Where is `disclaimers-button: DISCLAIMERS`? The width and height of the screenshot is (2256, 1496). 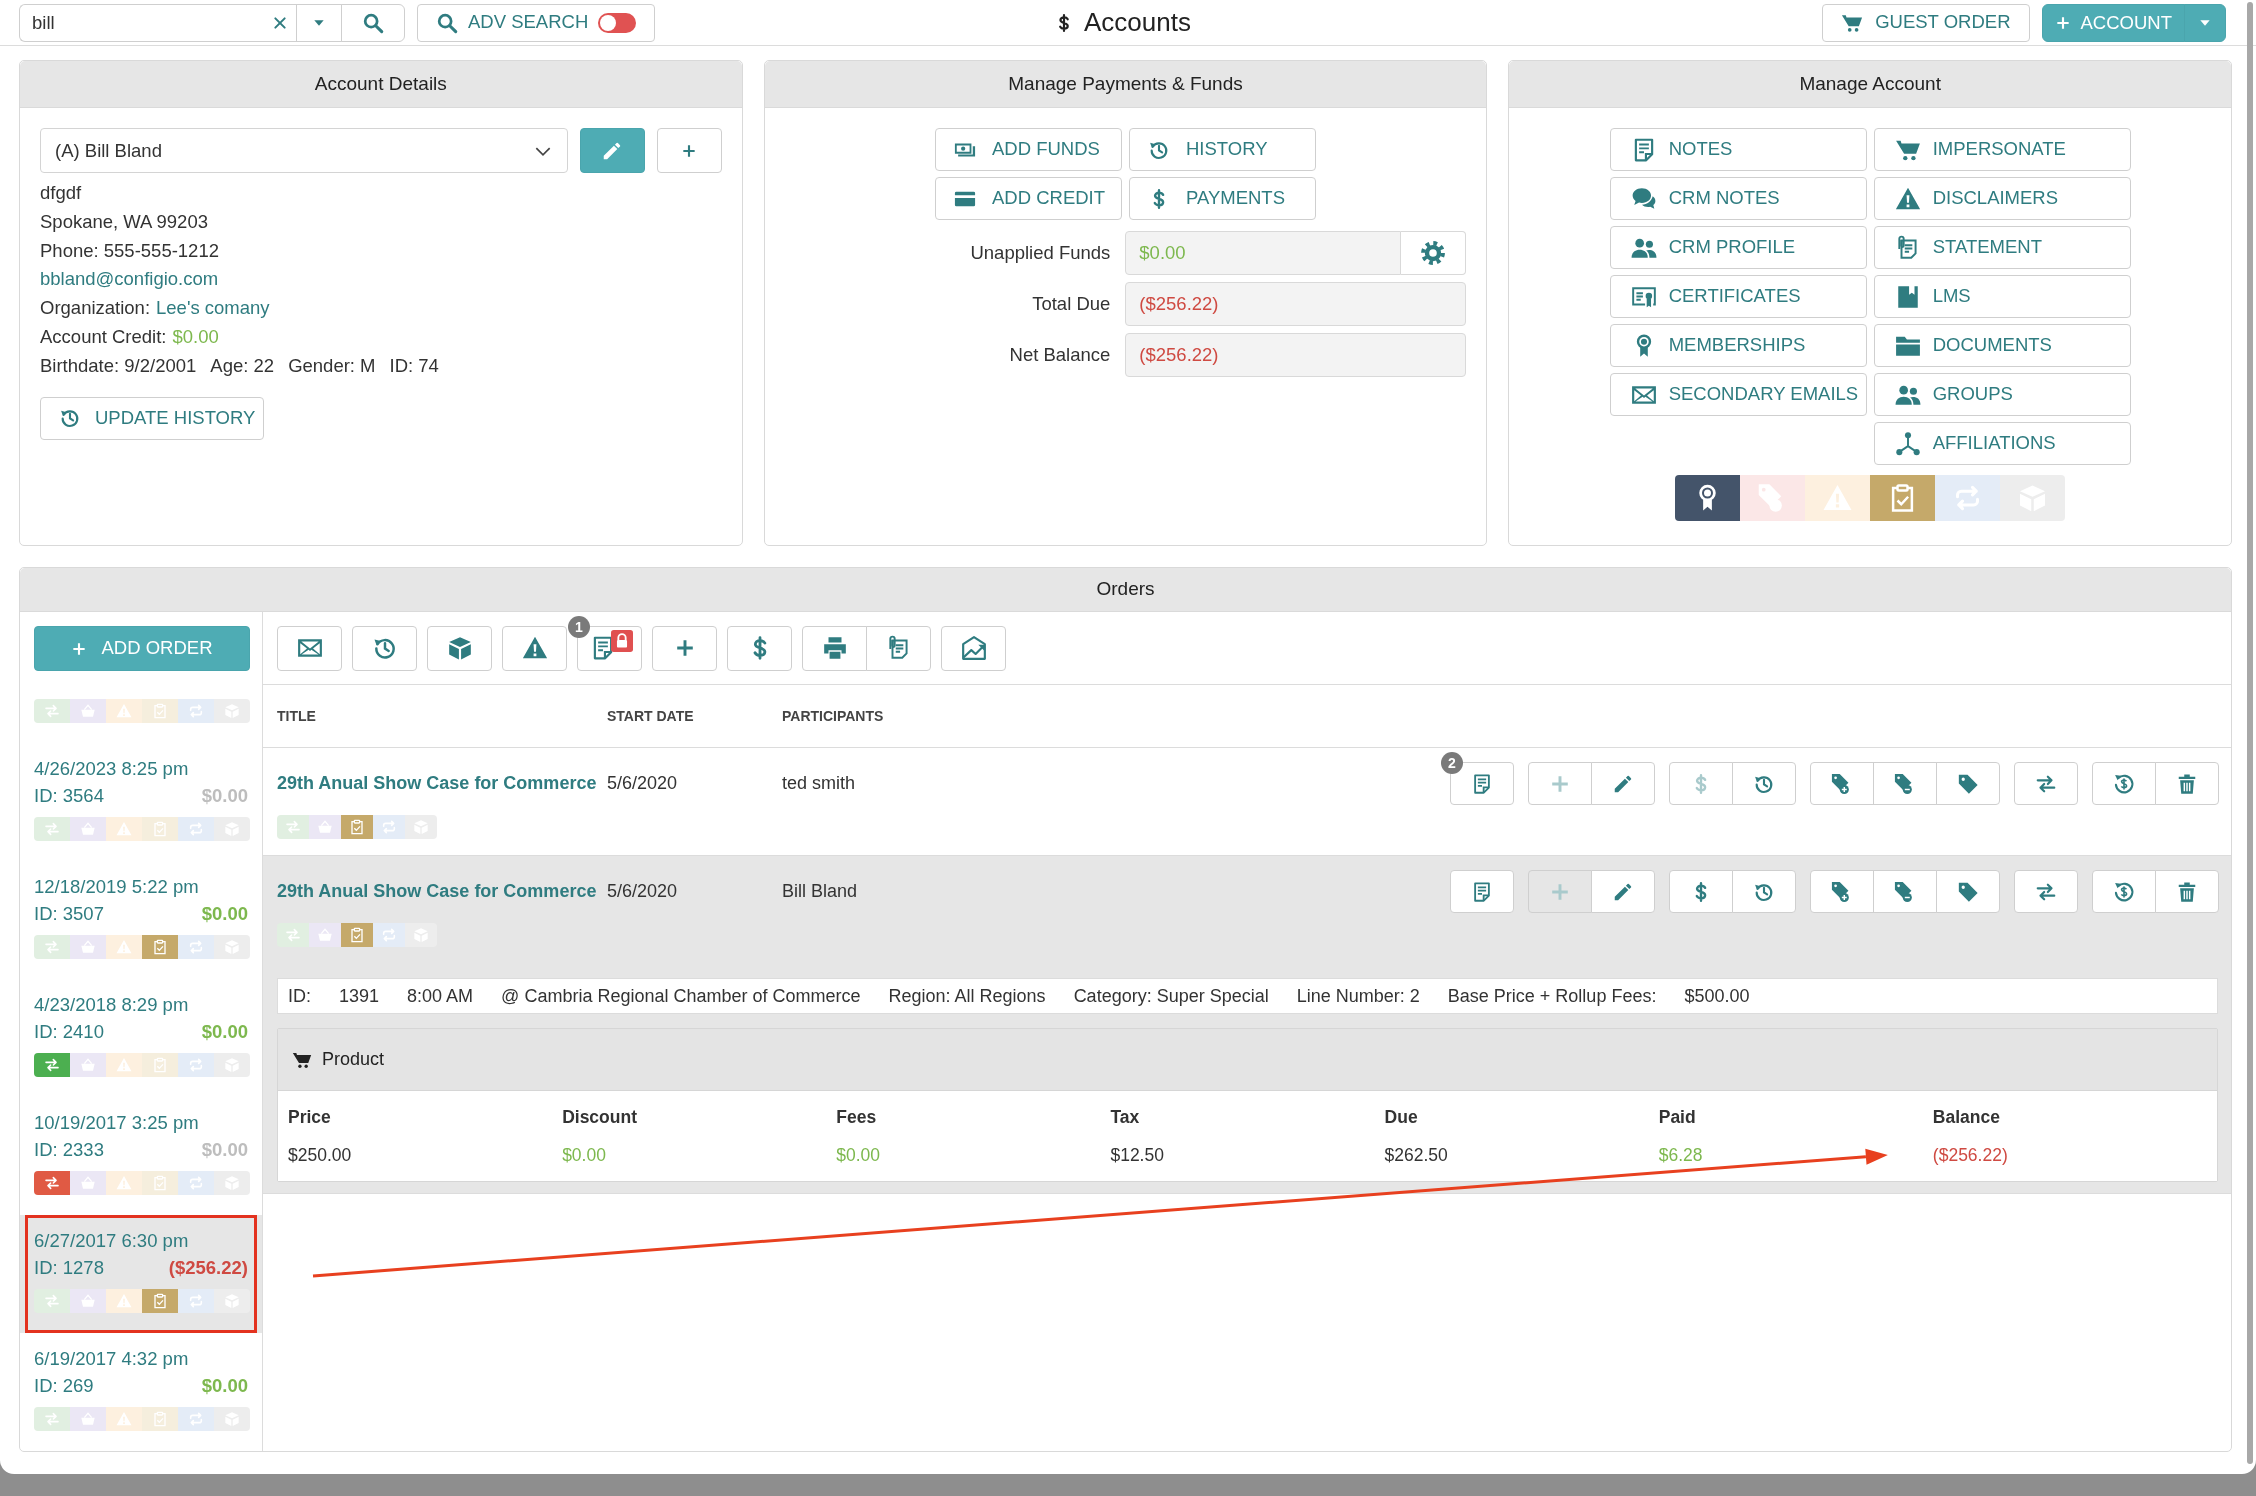 disclaimers-button: DISCLAIMERS is located at coordinates (2002, 198).